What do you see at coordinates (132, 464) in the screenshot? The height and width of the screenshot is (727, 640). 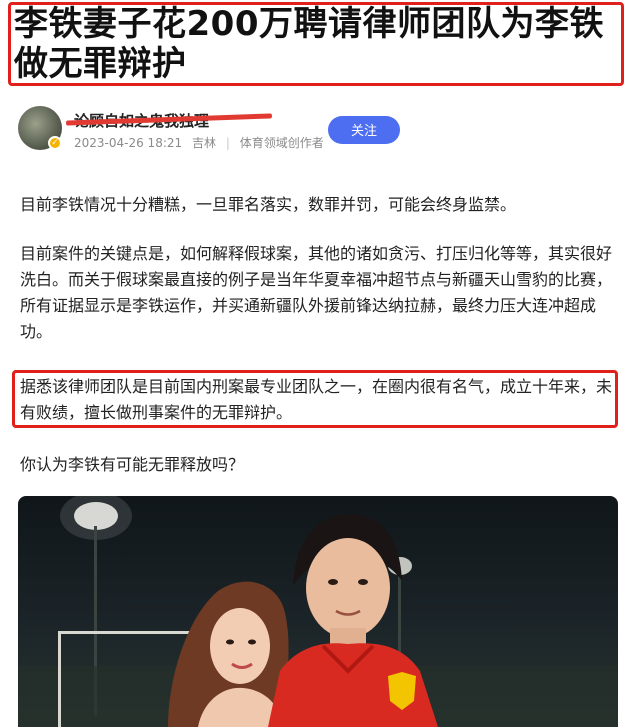 I see `paragraph-4: 你认为李铁有可能无罪释放吗？` at bounding box center [132, 464].